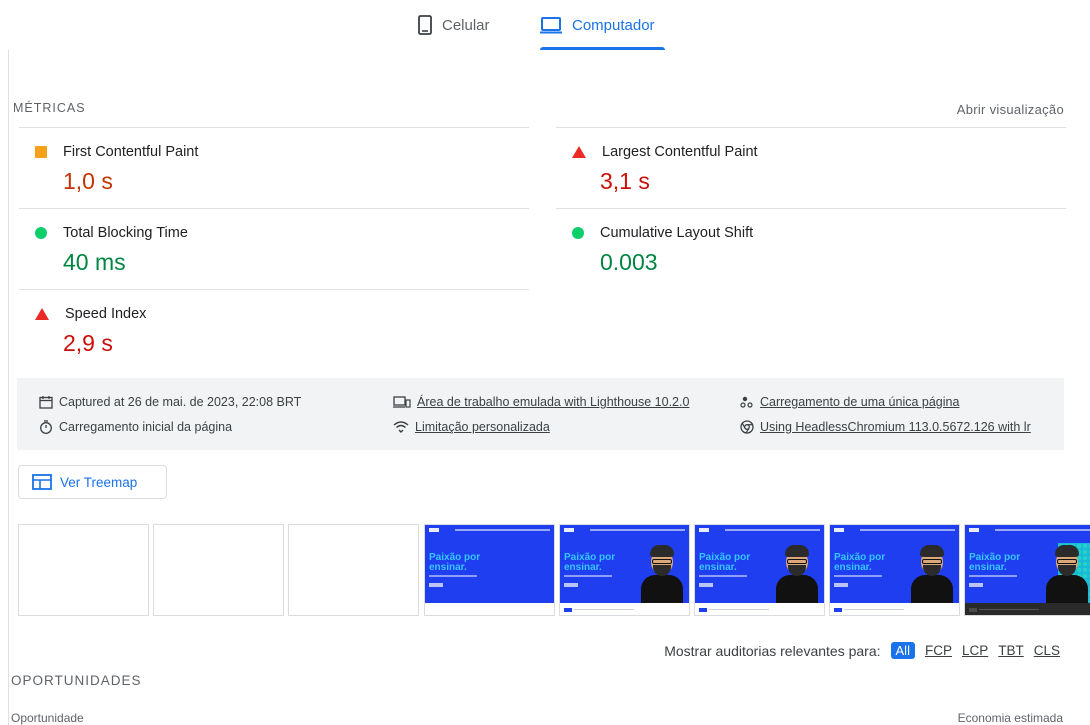 The image size is (1090, 725). Describe the element at coordinates (1010, 718) in the screenshot. I see `column-estimated-savings: Economia estimada` at that location.